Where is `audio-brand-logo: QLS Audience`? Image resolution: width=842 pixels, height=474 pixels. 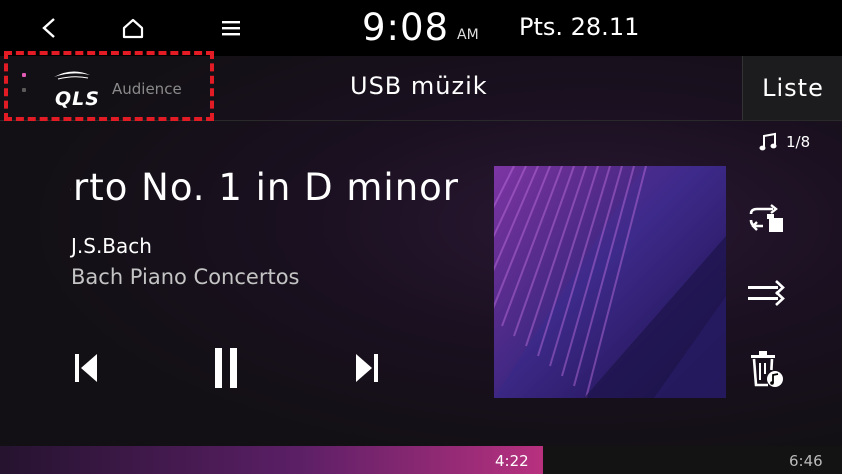
audio-brand-logo: QLS Audience is located at coordinates (109, 86).